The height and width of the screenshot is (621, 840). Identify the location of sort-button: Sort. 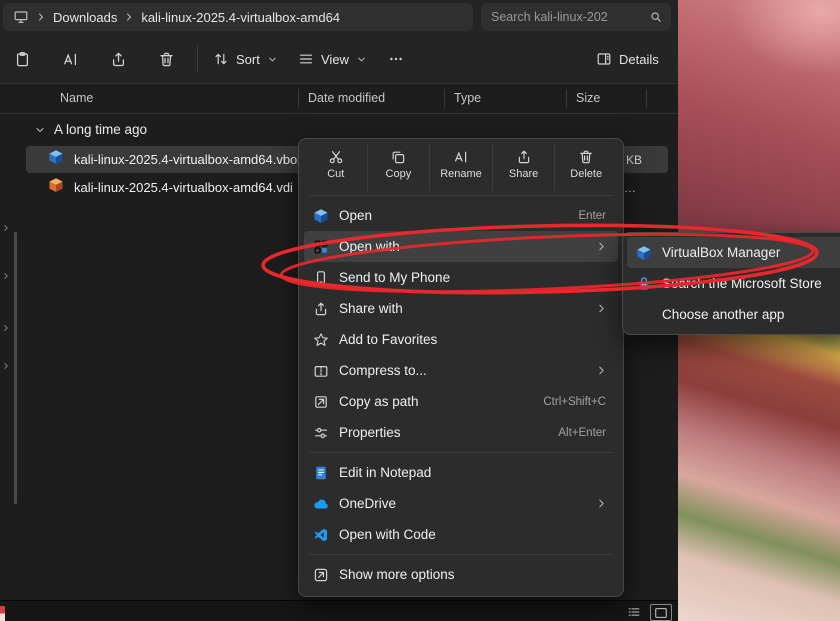
(245, 59).